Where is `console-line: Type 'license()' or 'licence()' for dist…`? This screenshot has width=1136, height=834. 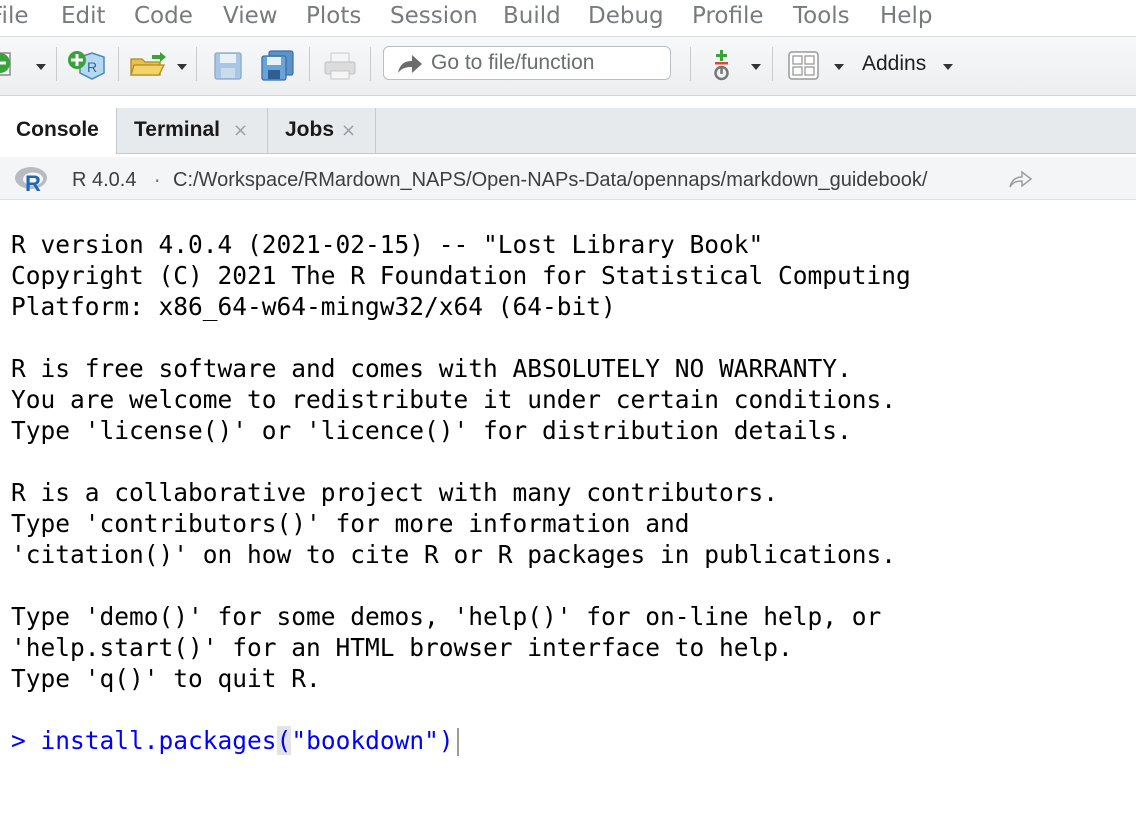 console-line: Type 'license()' or 'licence()' for dist… is located at coordinates (431, 430).